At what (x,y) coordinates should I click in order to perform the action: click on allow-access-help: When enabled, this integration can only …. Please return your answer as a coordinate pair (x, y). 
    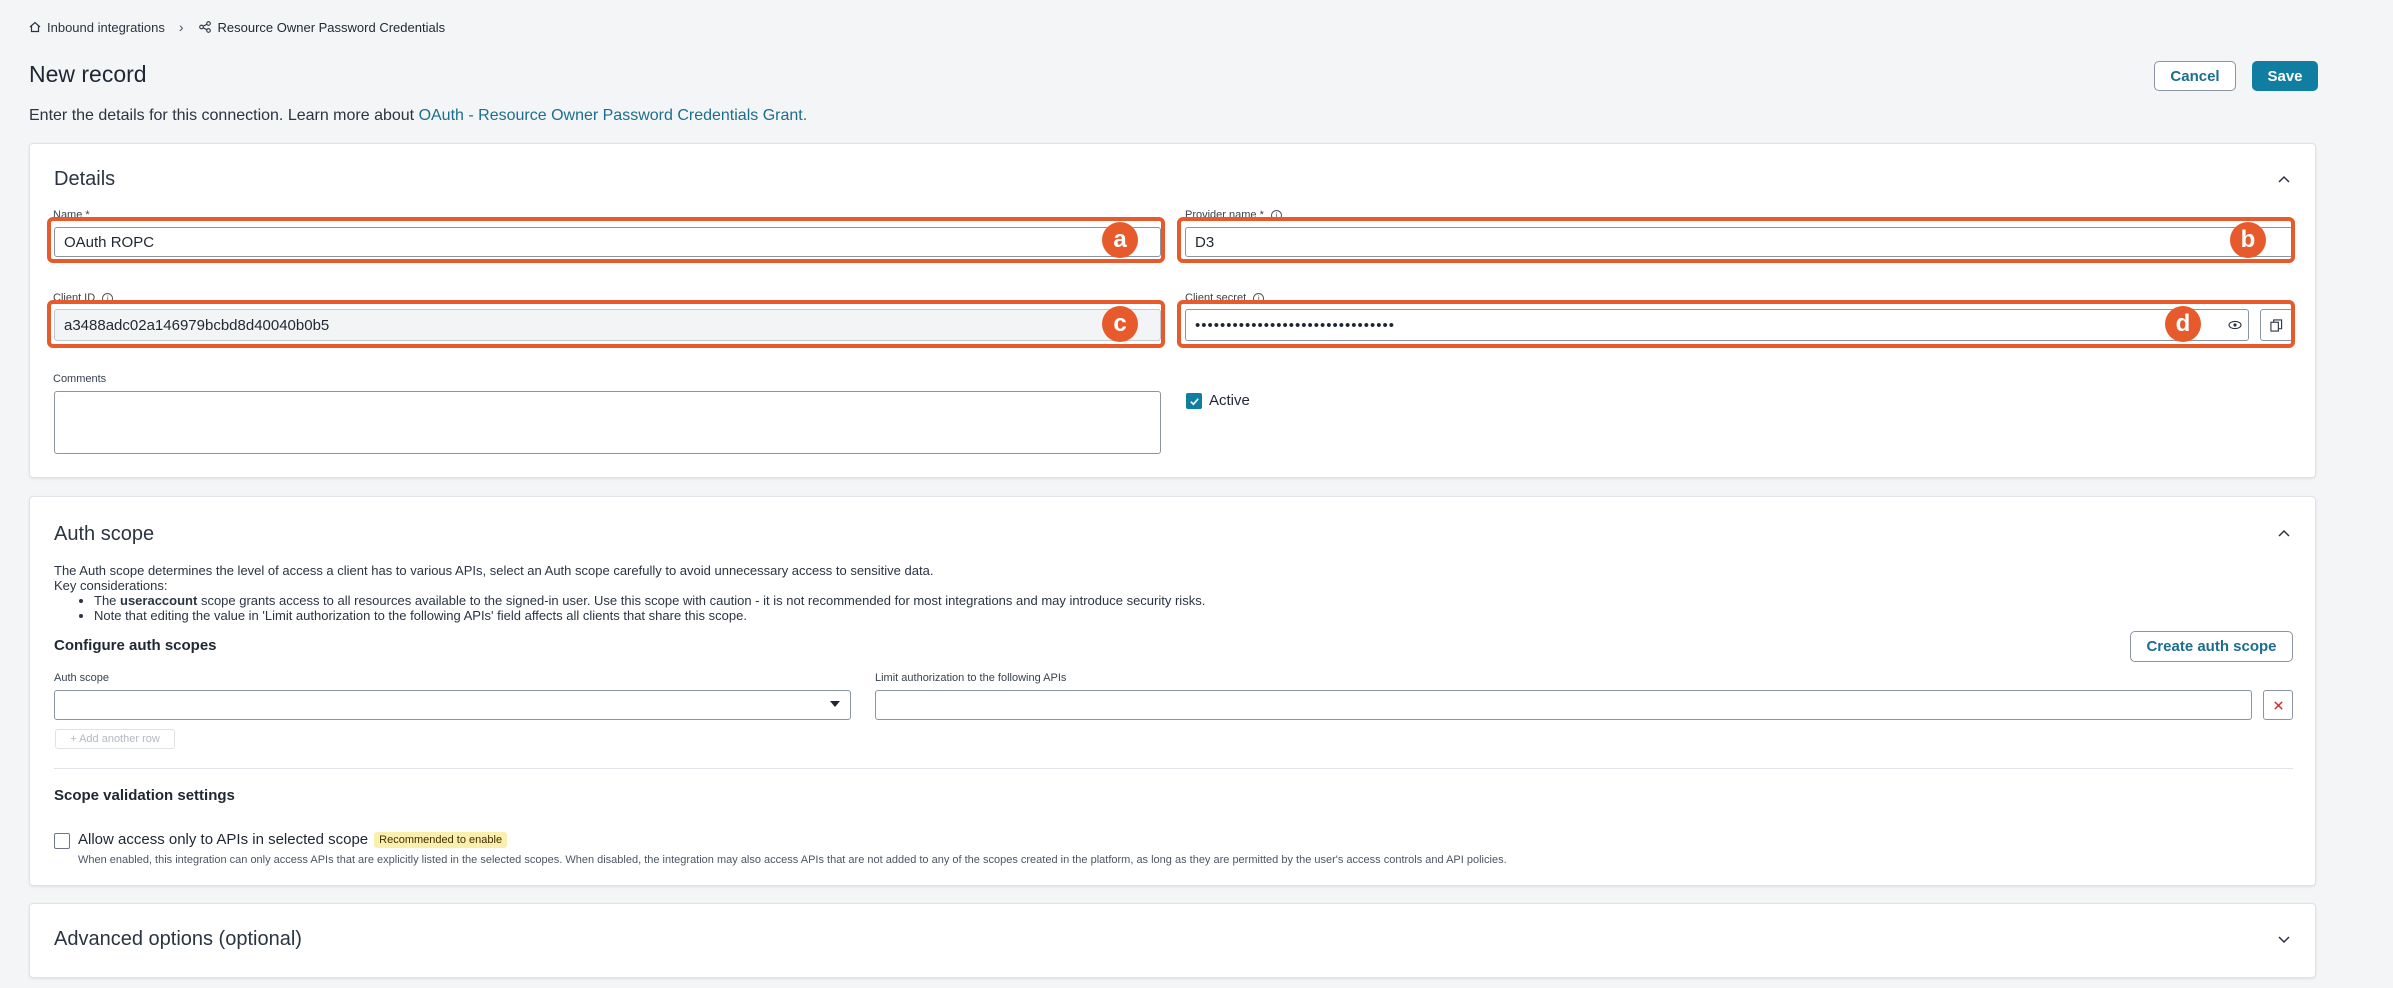
    Looking at the image, I should click on (792, 860).